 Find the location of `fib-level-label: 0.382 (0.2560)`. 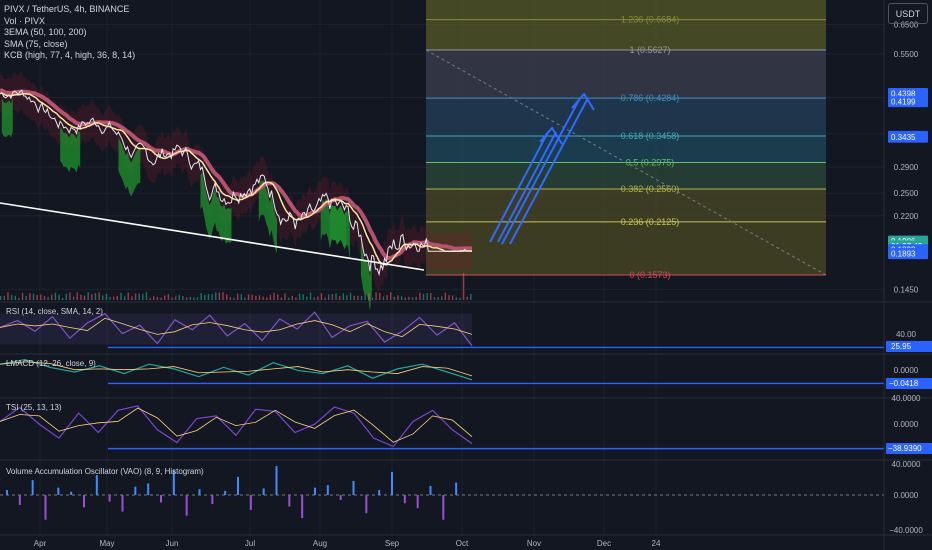

fib-level-label: 0.382 (0.2560) is located at coordinates (650, 189).